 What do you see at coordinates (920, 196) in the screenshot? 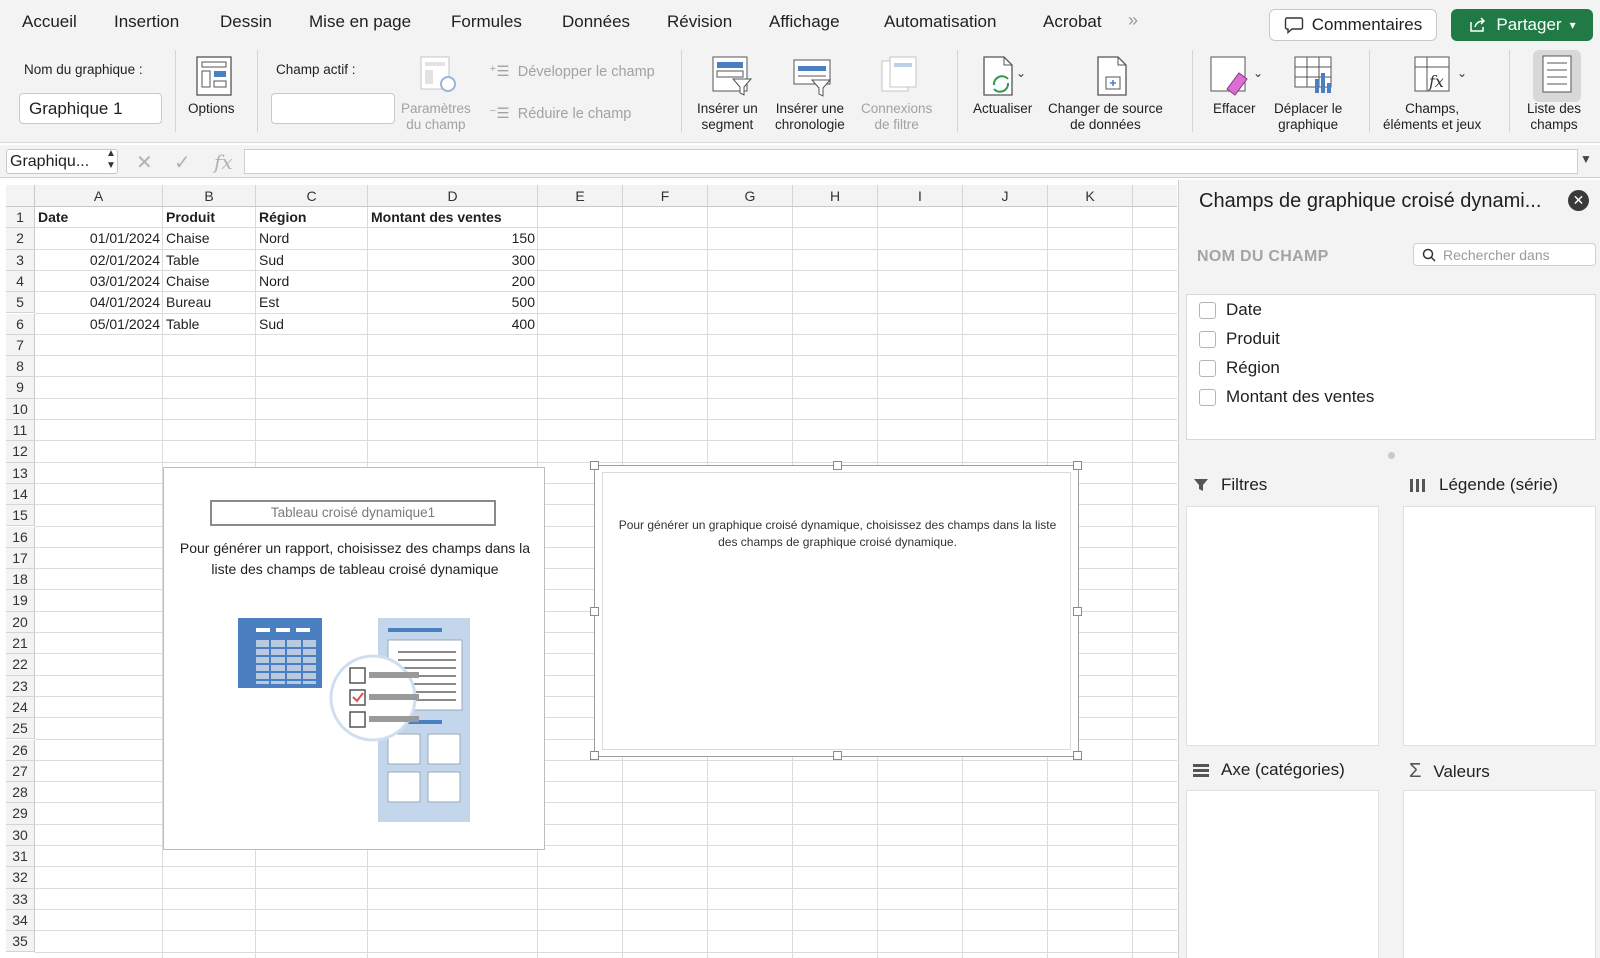
I see `column-header-i: I` at bounding box center [920, 196].